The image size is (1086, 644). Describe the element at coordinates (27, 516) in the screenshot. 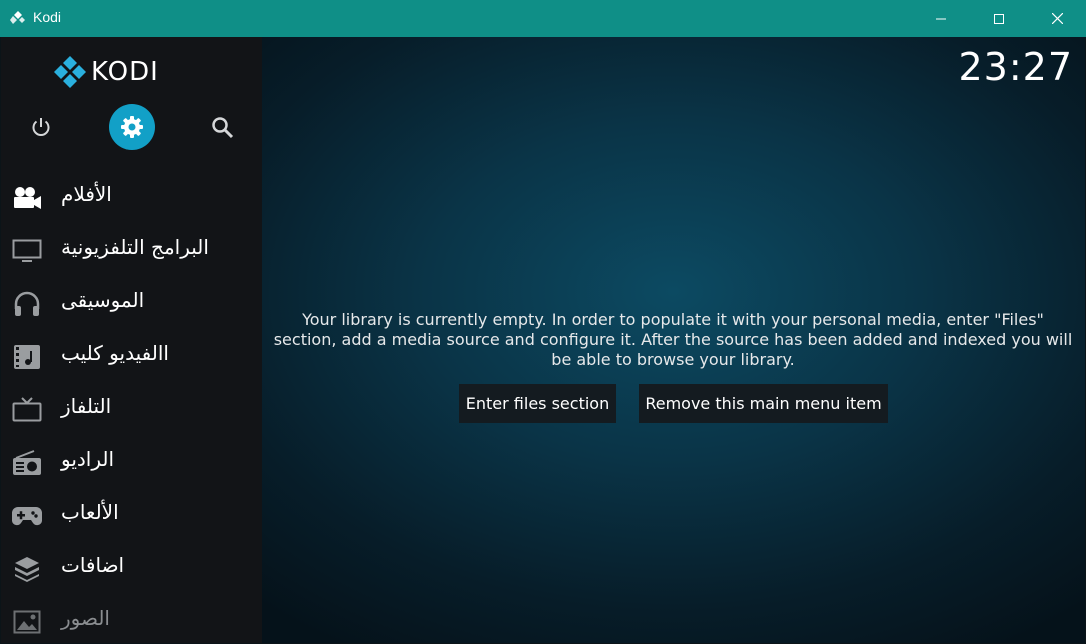

I see `gamepad-icon` at that location.